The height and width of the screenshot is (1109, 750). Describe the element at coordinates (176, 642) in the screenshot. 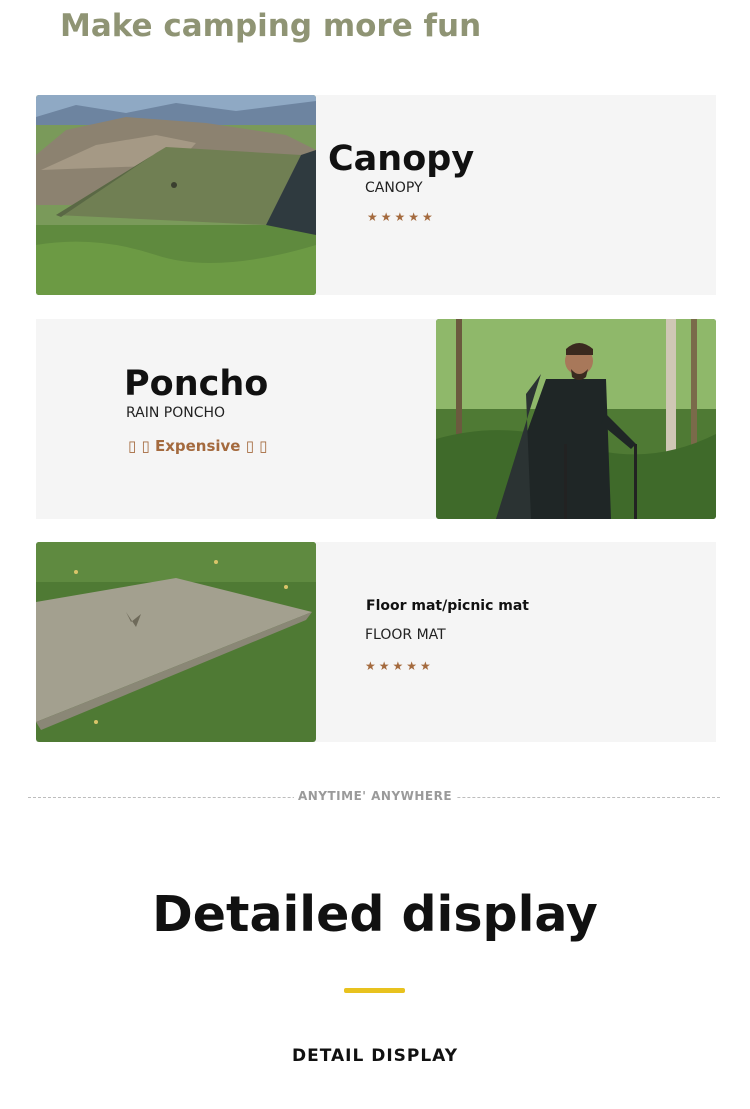

I see `floor-mat-photo` at that location.